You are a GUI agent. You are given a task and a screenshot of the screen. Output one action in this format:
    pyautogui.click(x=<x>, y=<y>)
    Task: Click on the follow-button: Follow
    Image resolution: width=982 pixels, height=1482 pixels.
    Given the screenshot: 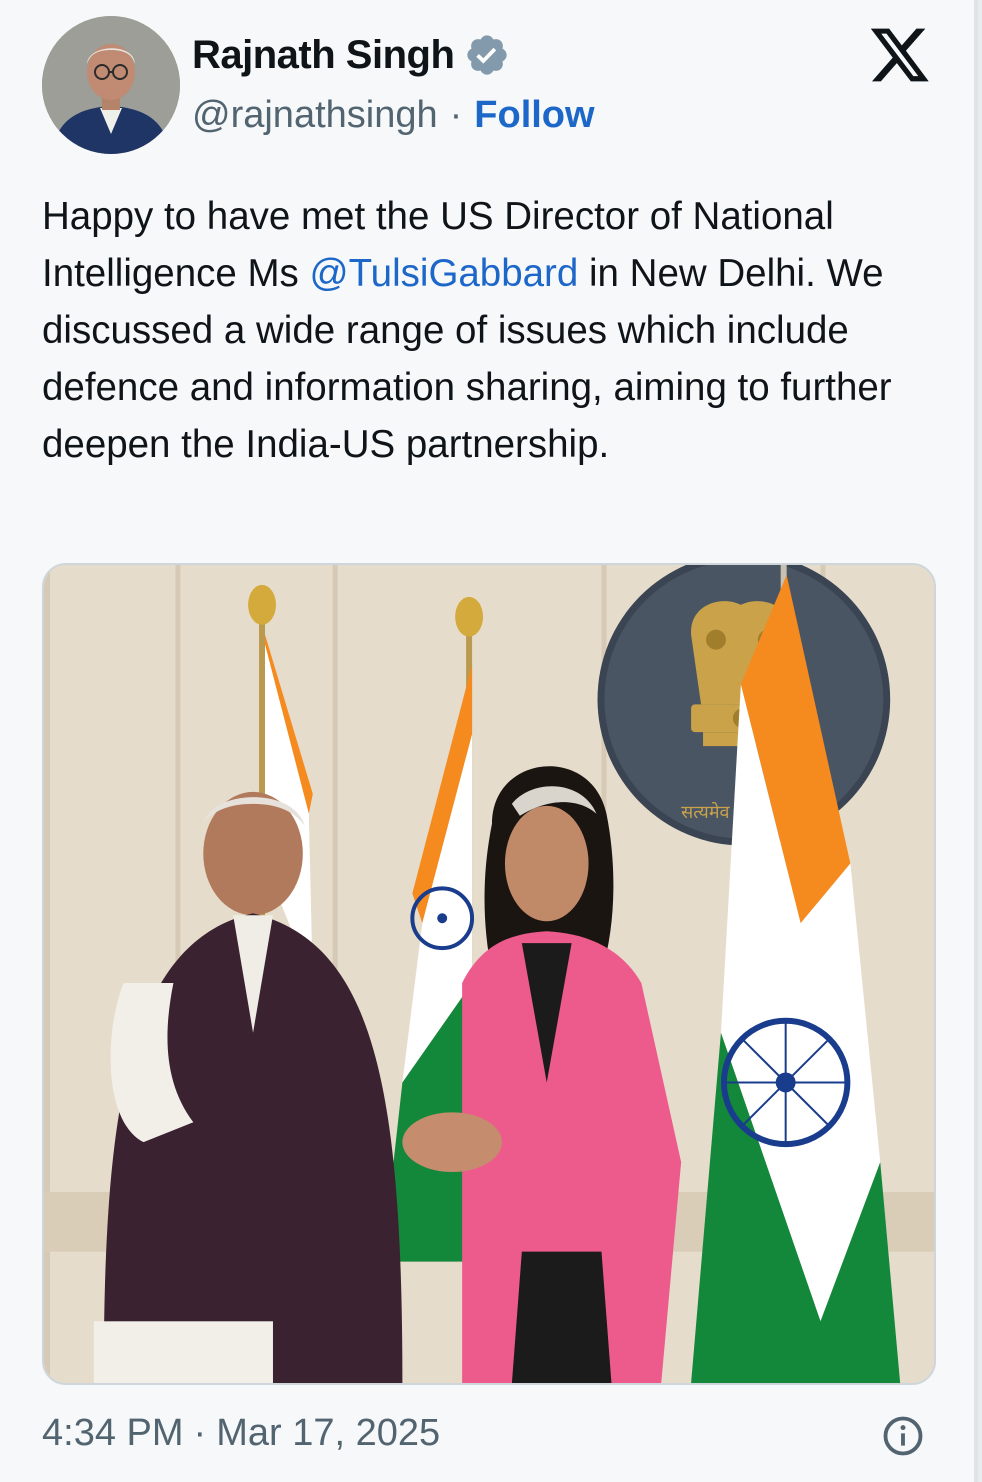 What is the action you would take?
    pyautogui.click(x=534, y=115)
    